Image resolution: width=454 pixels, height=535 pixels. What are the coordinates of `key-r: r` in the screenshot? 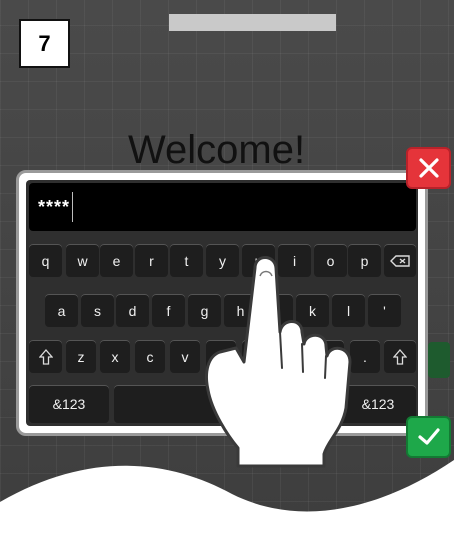 It's located at (151, 260).